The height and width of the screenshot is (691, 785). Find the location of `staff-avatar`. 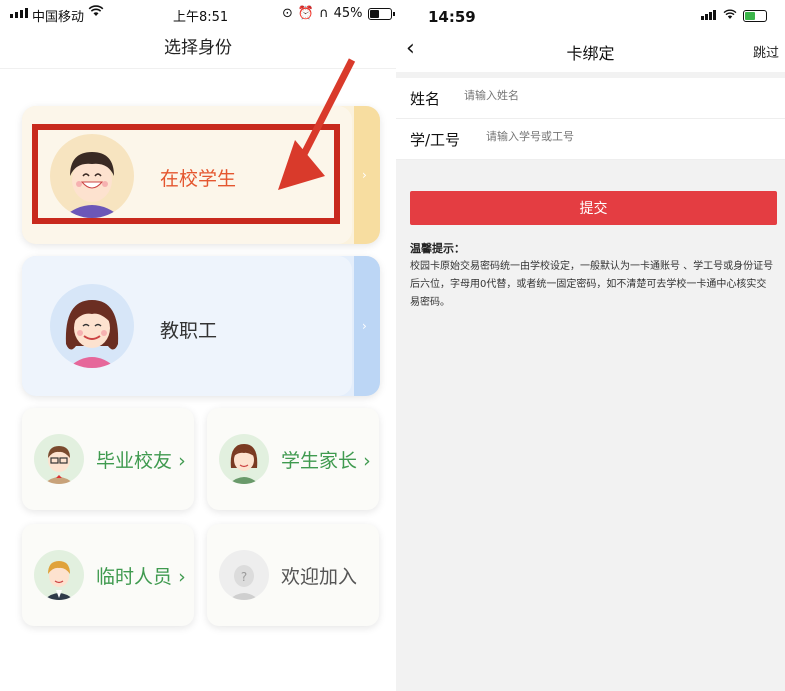

staff-avatar is located at coordinates (92, 326).